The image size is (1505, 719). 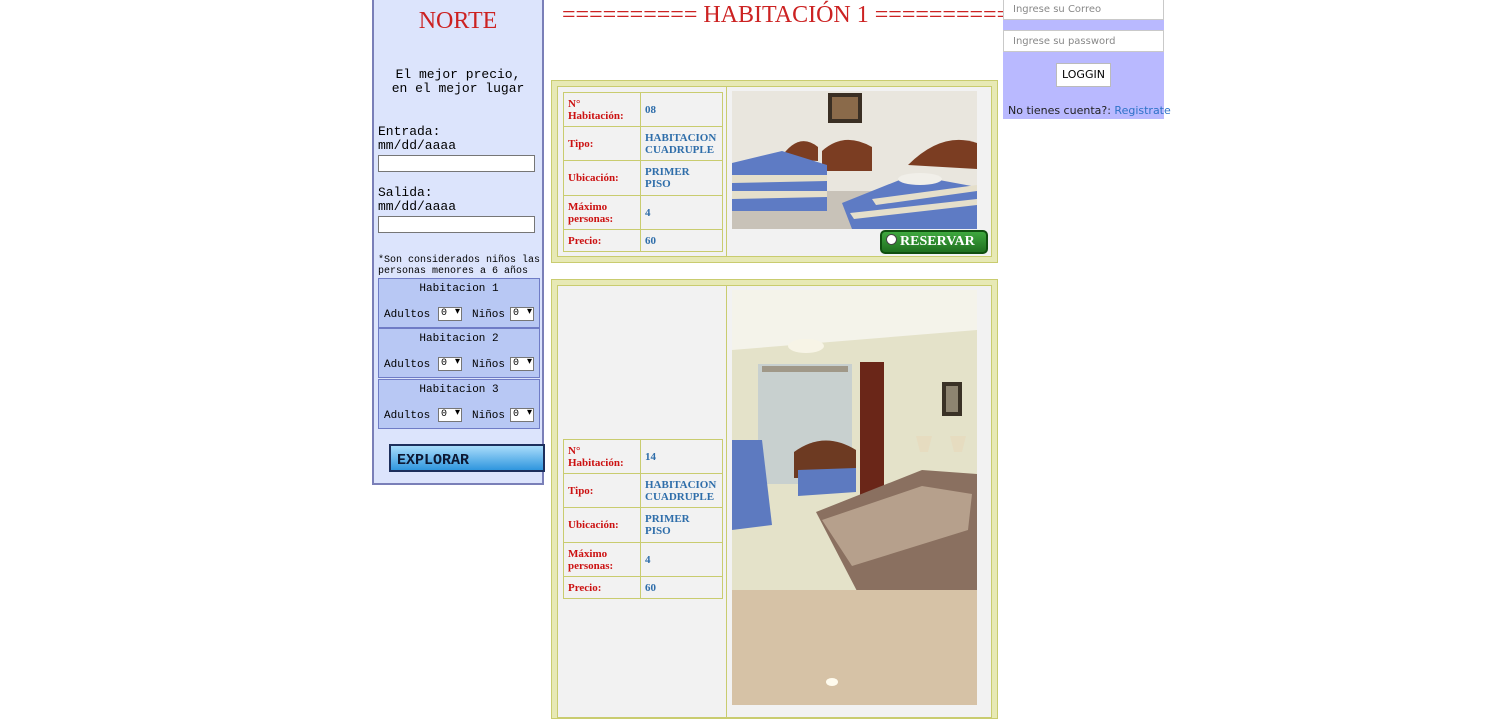 What do you see at coordinates (1142, 110) in the screenshot?
I see `register-link: Registrate` at bounding box center [1142, 110].